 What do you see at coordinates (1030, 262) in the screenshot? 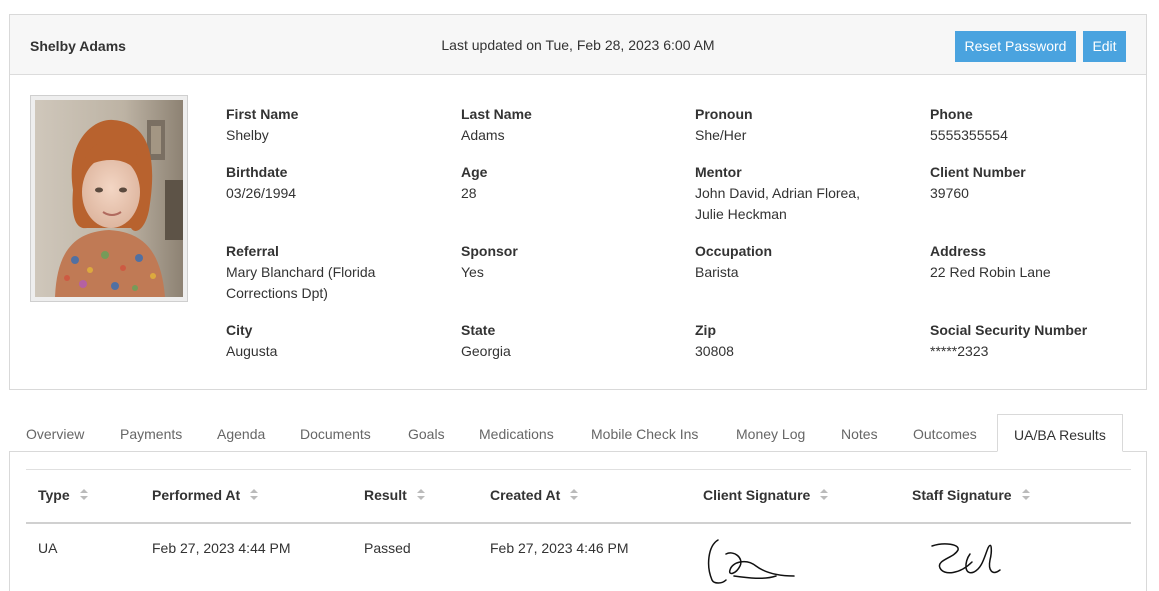
I see `field-address: Address 22 Red Robin Lane` at bounding box center [1030, 262].